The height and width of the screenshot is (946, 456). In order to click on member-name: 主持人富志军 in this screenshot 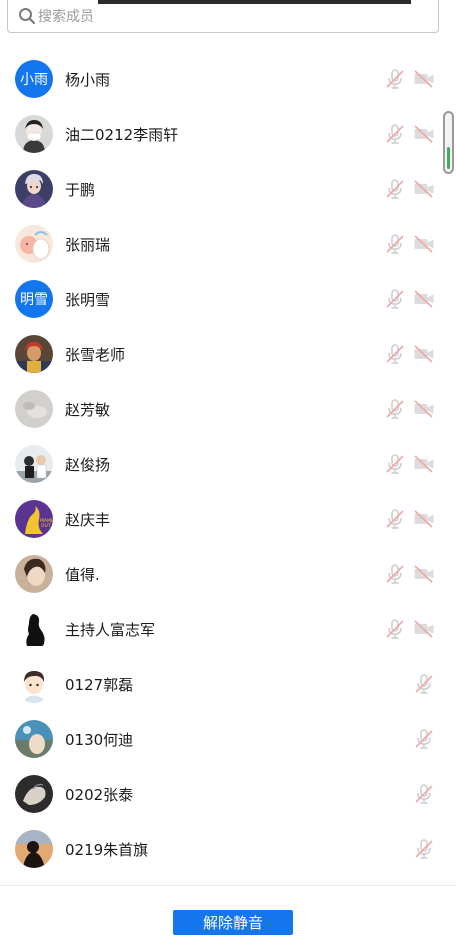, I will do `click(110, 630)`.